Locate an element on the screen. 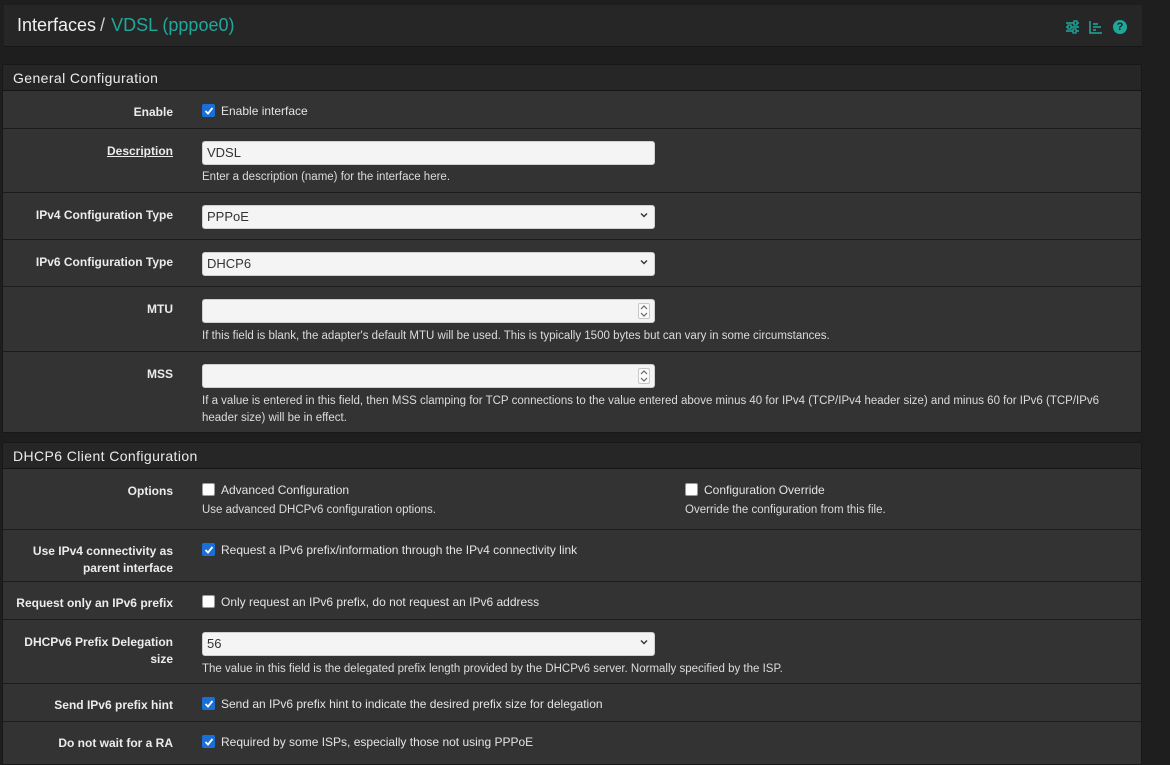 Image resolution: width=1170 pixels, height=765 pixels. enable-interface-checkbox: Enable interface is located at coordinates (255, 111).